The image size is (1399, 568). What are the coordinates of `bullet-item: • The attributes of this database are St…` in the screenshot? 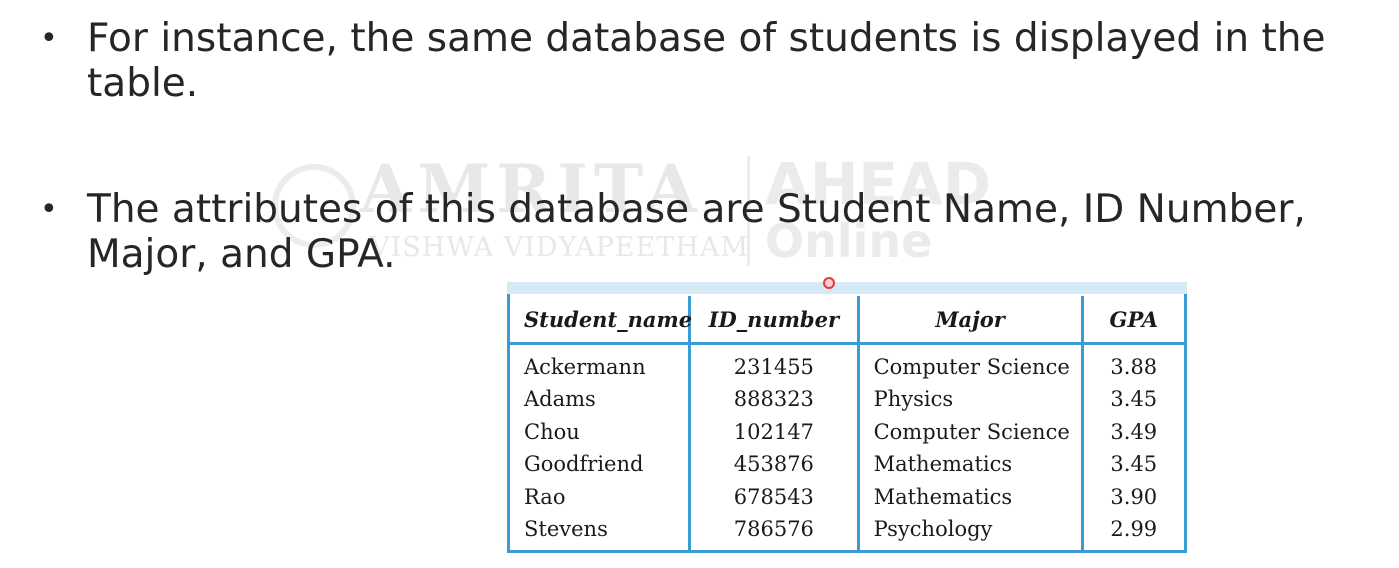 It's located at (690, 232).